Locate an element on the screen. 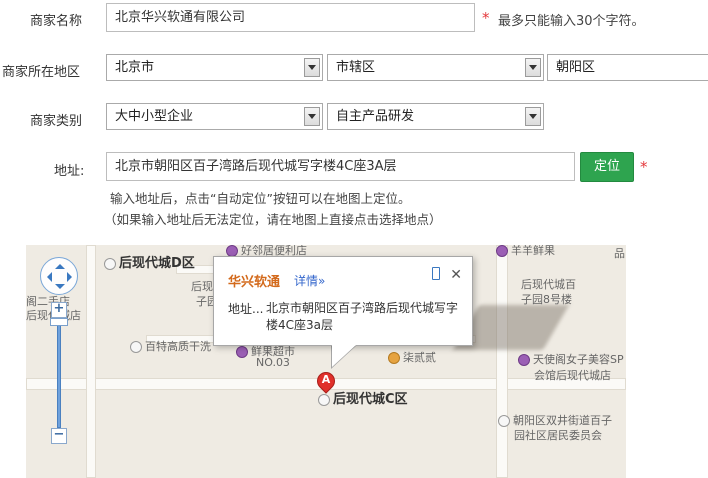  poi-label: 会馆后现代城店 is located at coordinates (572, 375).